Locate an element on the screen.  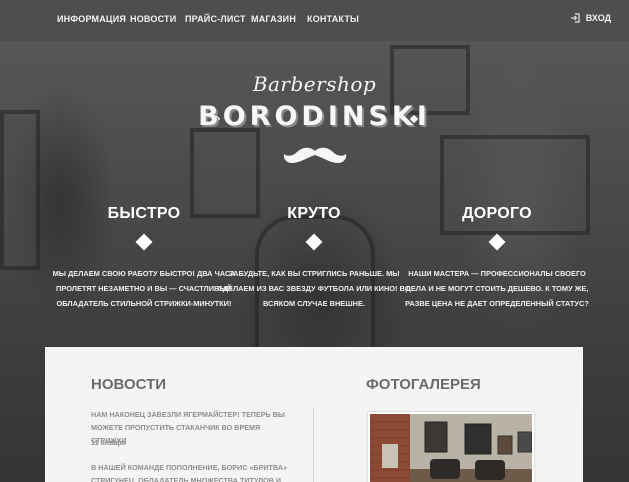
barbershop-interior-photo is located at coordinates (451, 448).